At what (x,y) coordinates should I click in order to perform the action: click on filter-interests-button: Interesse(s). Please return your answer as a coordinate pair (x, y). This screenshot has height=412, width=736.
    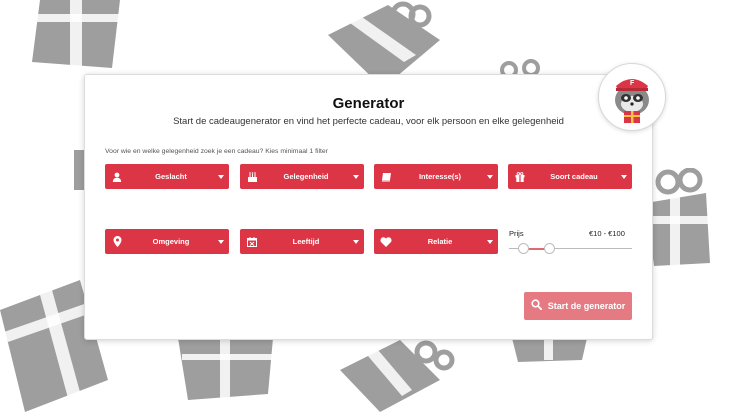
    Looking at the image, I should click on (436, 176).